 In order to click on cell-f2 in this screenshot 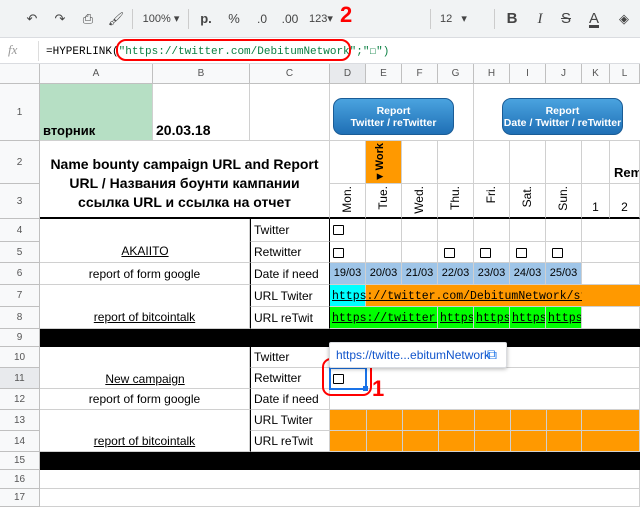, I will do `click(420, 162)`.